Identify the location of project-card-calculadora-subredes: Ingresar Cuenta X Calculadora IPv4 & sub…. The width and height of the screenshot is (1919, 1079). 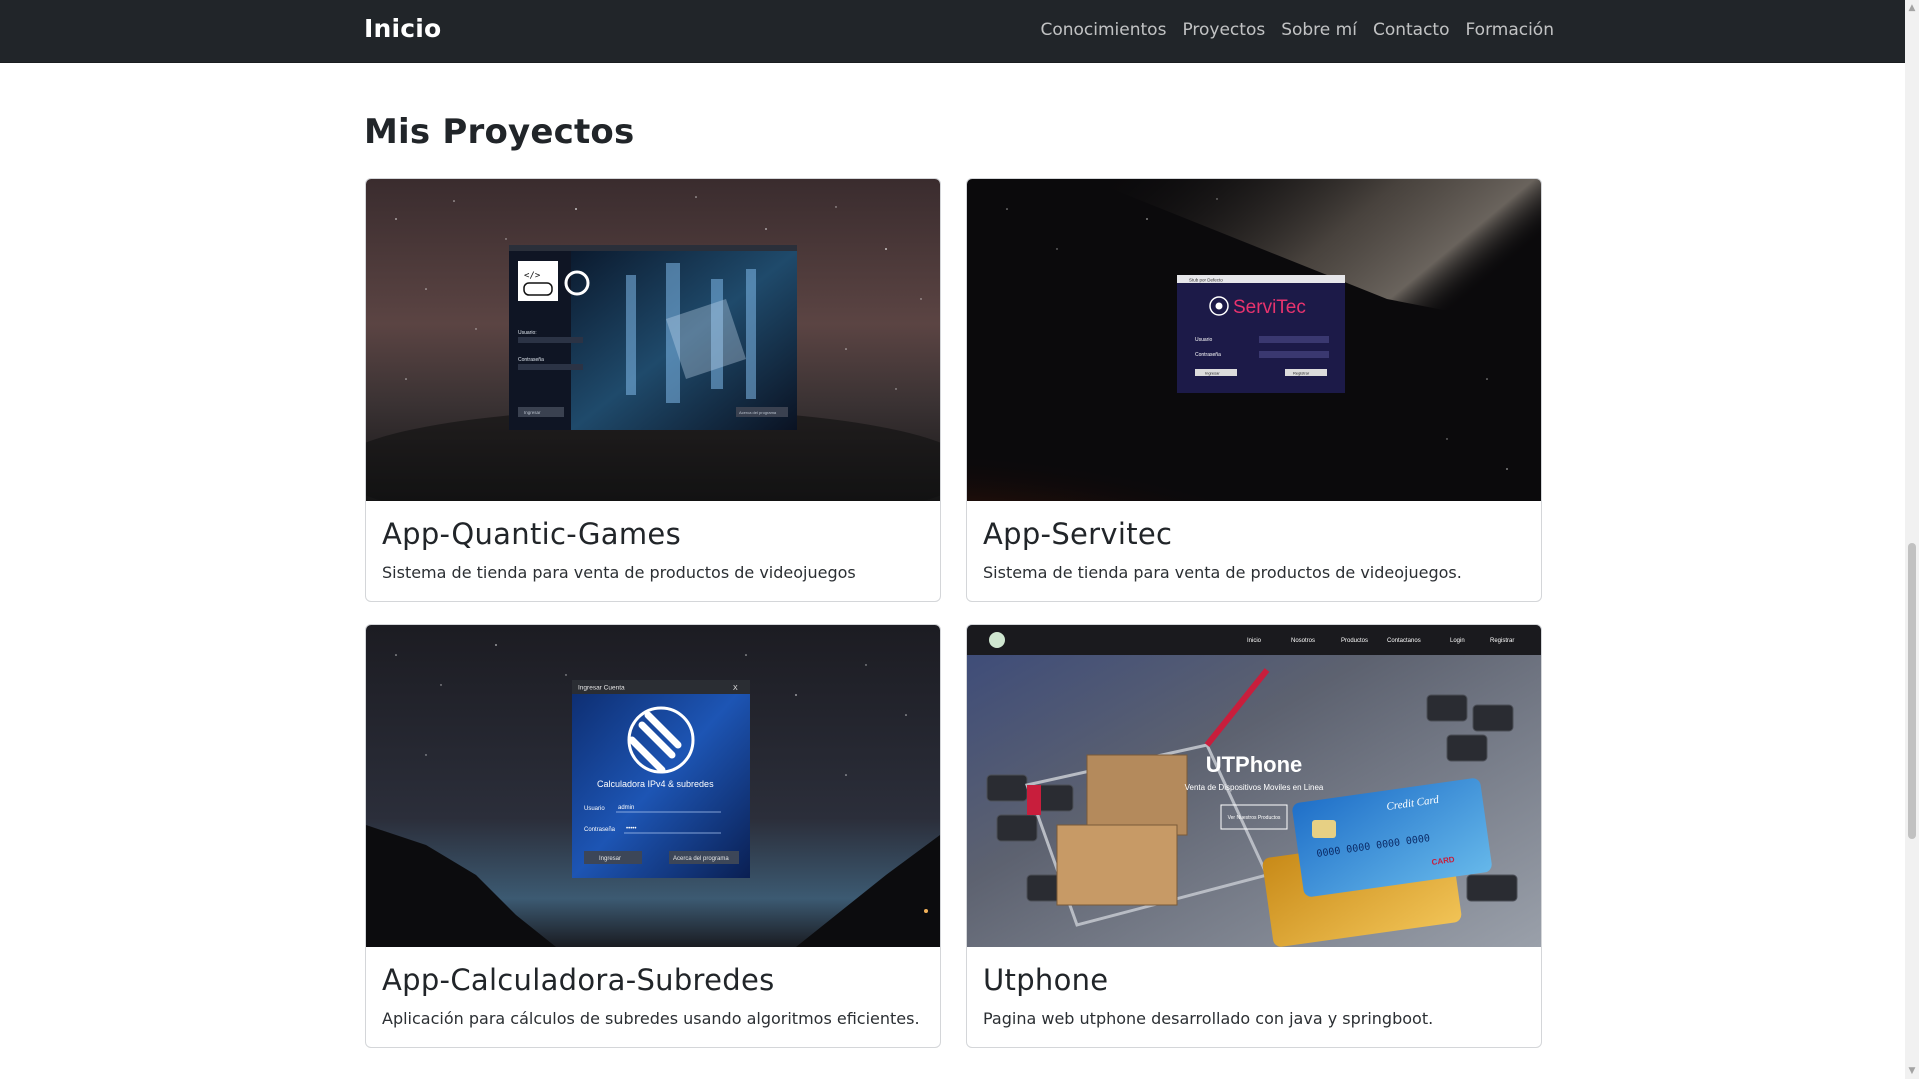
(653, 836).